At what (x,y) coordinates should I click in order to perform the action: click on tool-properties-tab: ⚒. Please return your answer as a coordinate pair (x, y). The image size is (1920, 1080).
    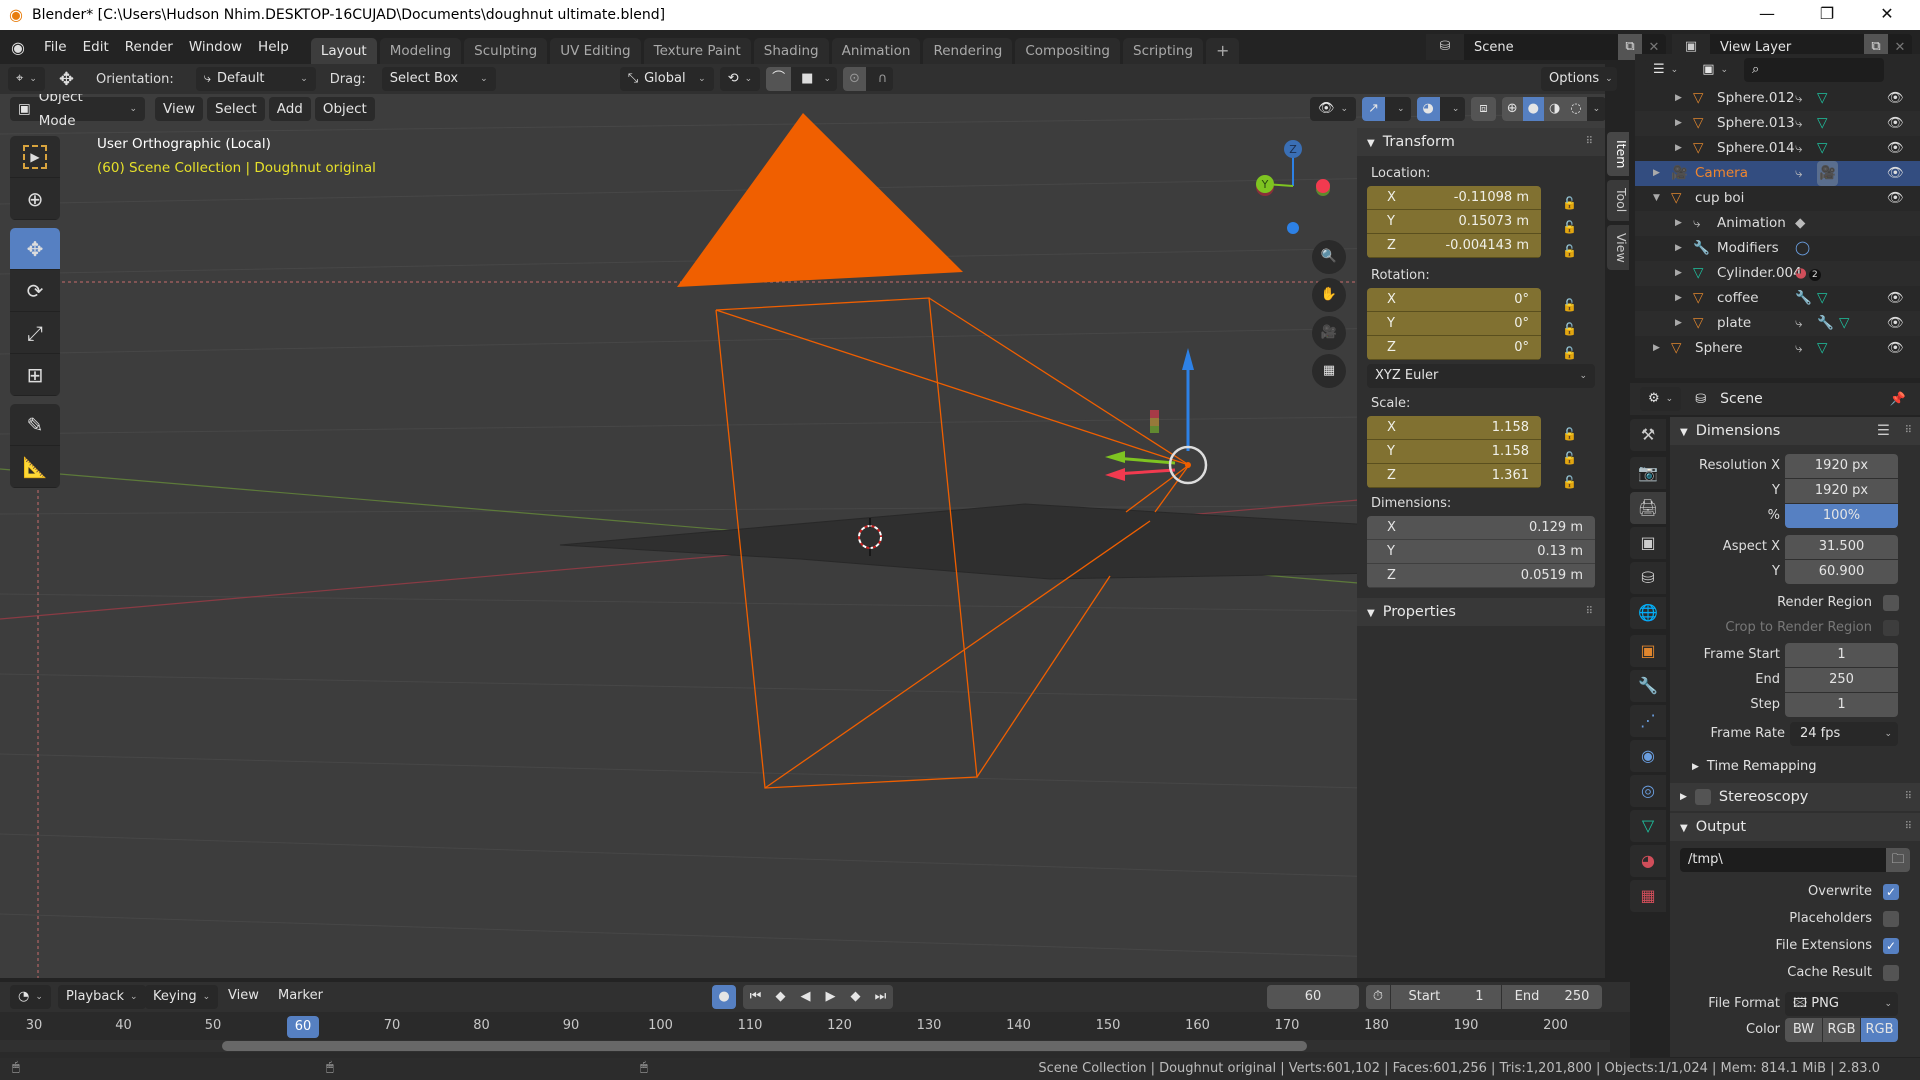
    Looking at the image, I should click on (1648, 435).